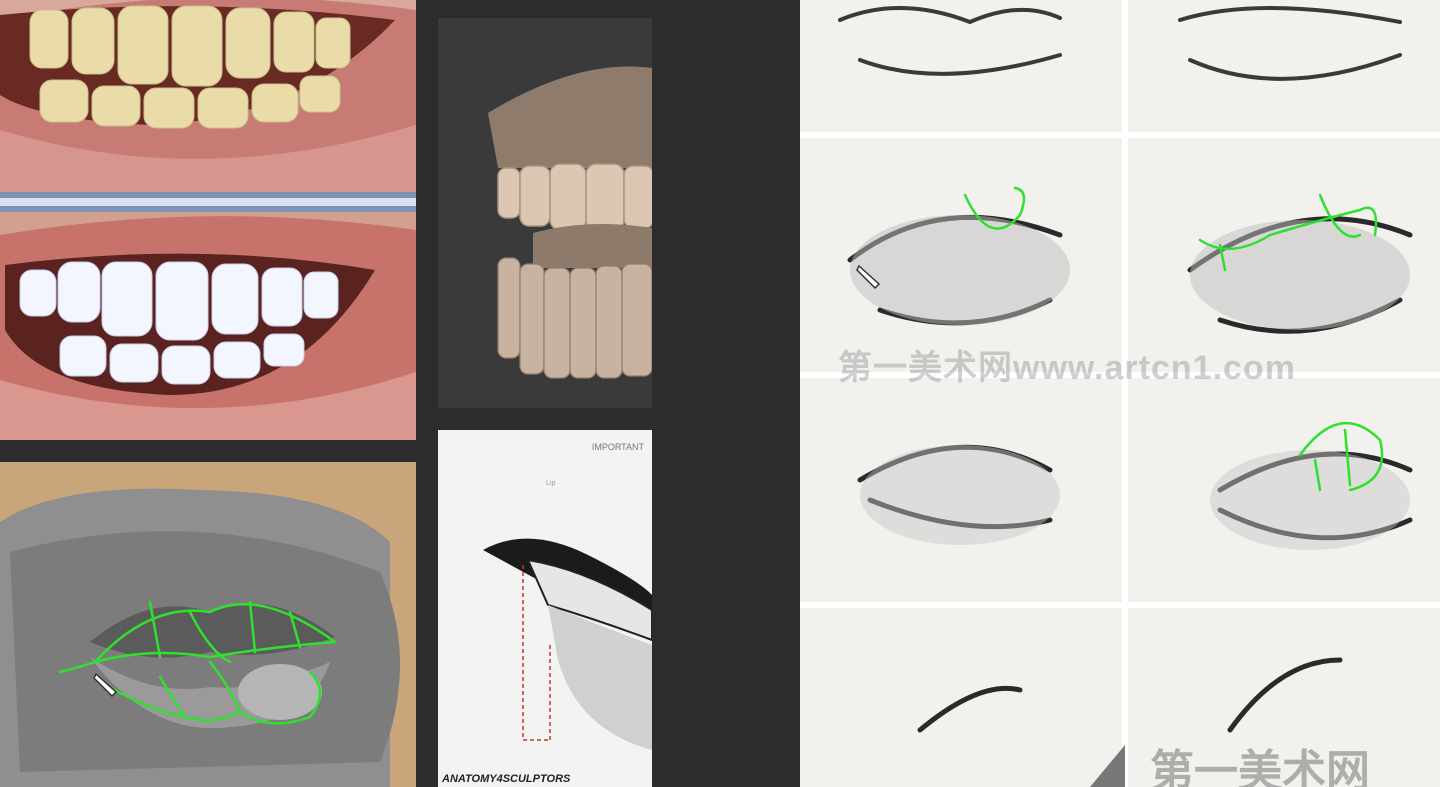 The width and height of the screenshot is (1440, 787). What do you see at coordinates (506, 779) in the screenshot?
I see `anatomy-logo: ANATOMY4SCULPTORS` at bounding box center [506, 779].